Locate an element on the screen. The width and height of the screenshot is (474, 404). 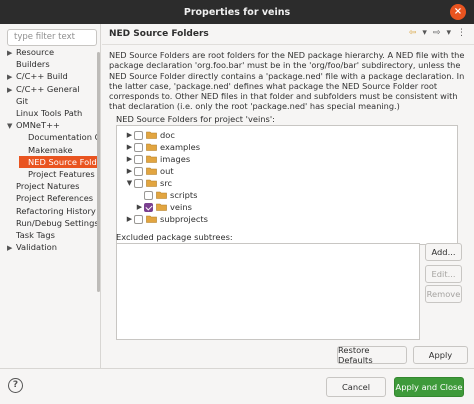
folder-row: ▶ subprojects is located at coordinates (166, 219).